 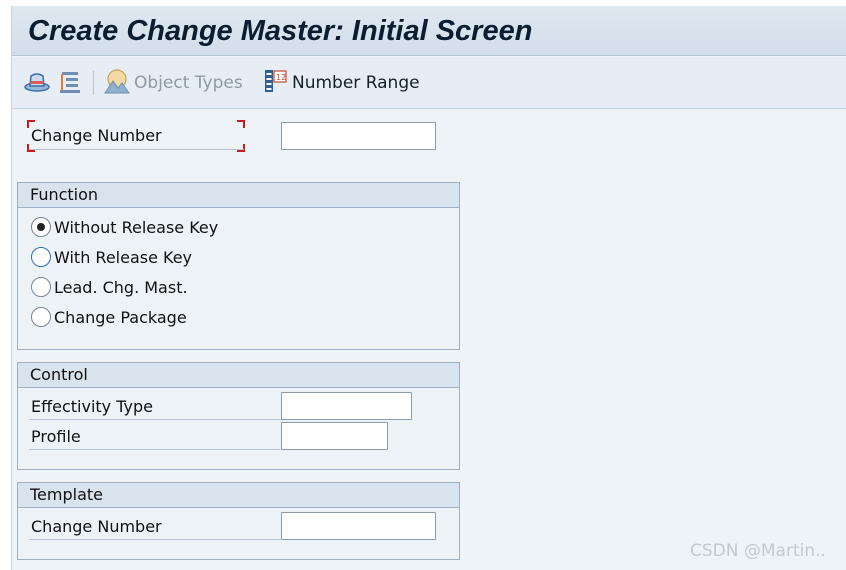 What do you see at coordinates (188, 83) in the screenshot?
I see `object-types-label: Object Types` at bounding box center [188, 83].